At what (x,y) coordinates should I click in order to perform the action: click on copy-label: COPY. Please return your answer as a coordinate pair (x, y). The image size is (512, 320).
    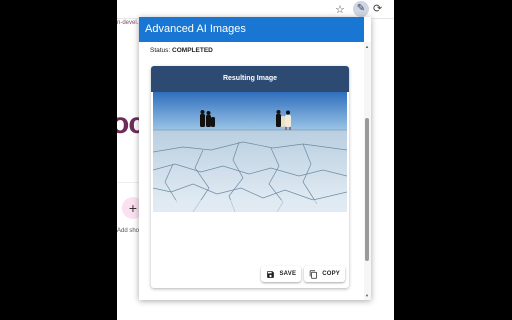
    Looking at the image, I should click on (331, 274).